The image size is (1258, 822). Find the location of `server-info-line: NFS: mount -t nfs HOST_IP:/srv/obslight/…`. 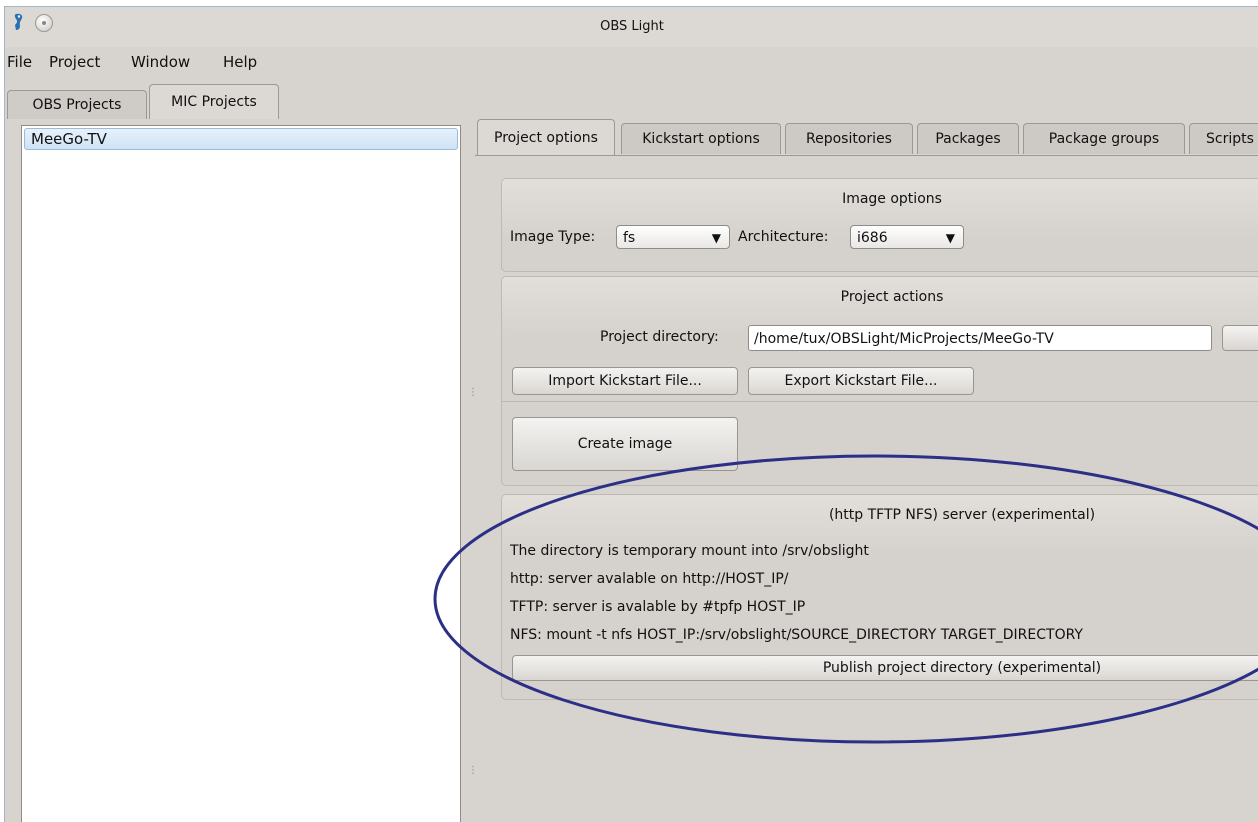

server-info-line: NFS: mount -t nfs HOST_IP:/srv/obslight/… is located at coordinates (796, 635).